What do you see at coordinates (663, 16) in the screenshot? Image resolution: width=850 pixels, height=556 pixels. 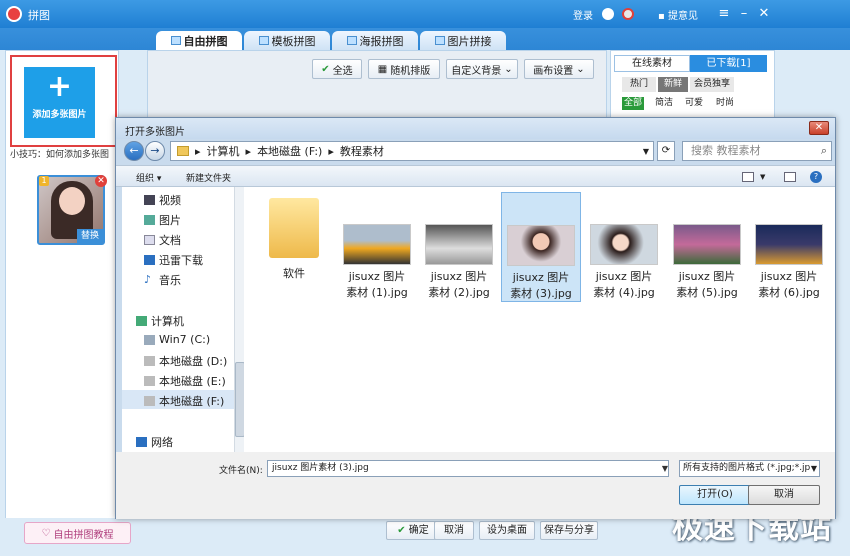 I see `chat-icon: ▪` at bounding box center [663, 16].